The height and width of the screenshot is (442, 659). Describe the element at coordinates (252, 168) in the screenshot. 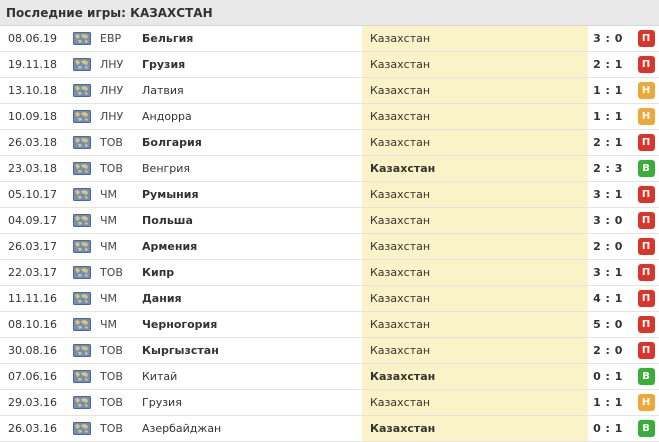

I see `home-team: Венгрия` at that location.